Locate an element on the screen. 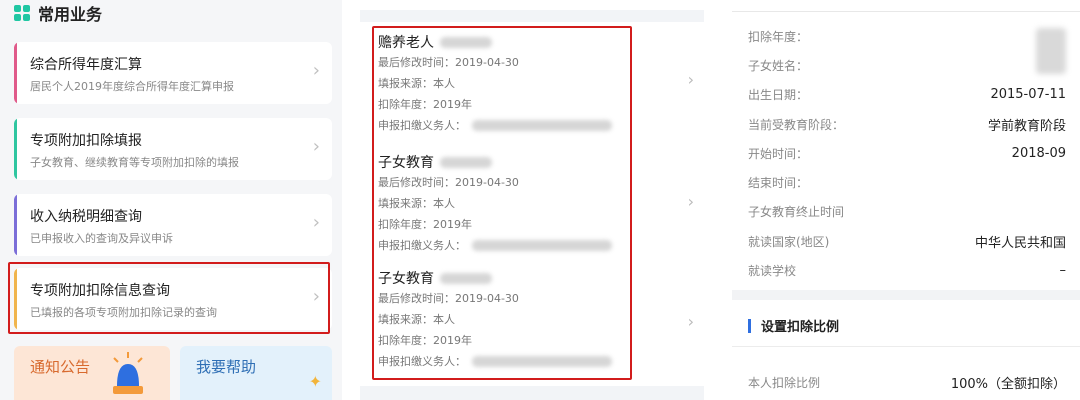 This screenshot has width=1080, height=400. card-subtitle: 居民个人2019年度综合所得年度汇算申报 is located at coordinates (132, 86).